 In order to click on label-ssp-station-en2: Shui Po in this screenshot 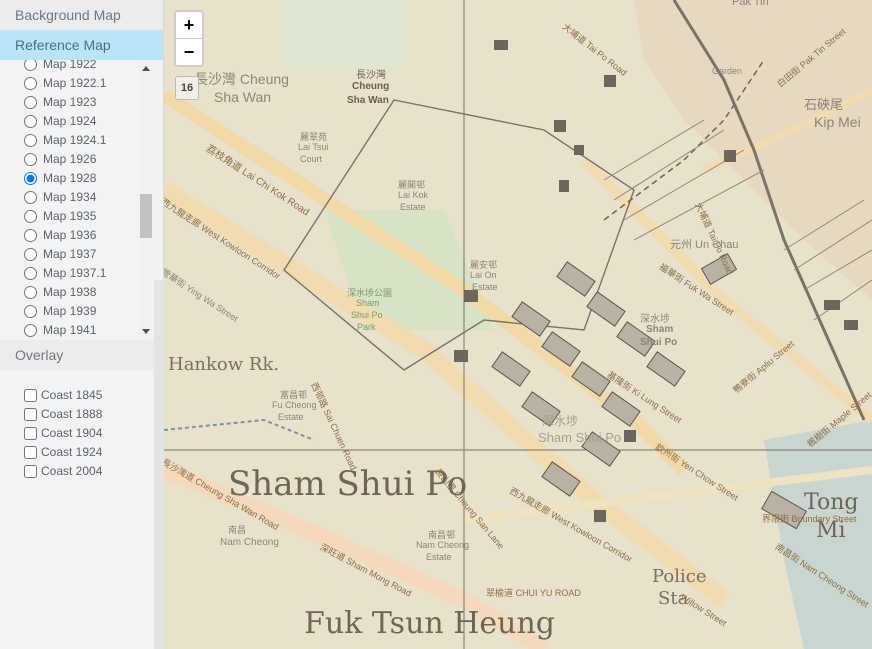, I will do `click(659, 342)`.